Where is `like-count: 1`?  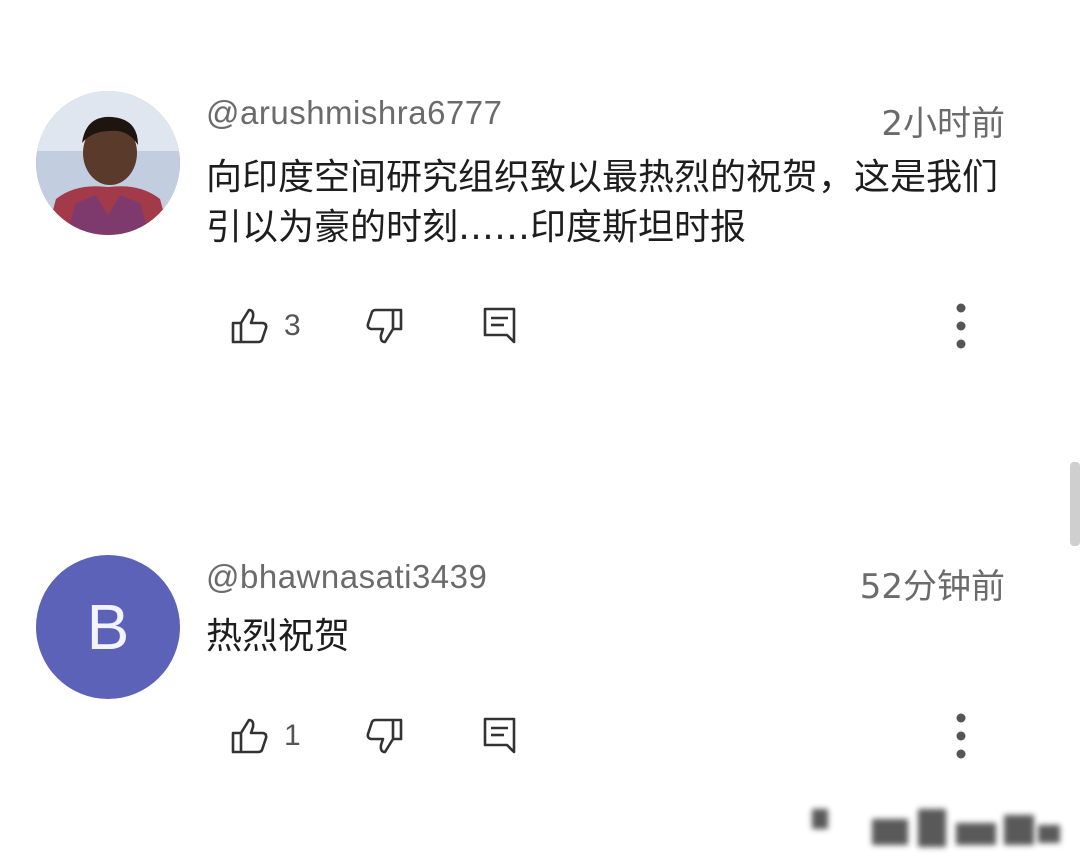 like-count: 1 is located at coordinates (292, 735).